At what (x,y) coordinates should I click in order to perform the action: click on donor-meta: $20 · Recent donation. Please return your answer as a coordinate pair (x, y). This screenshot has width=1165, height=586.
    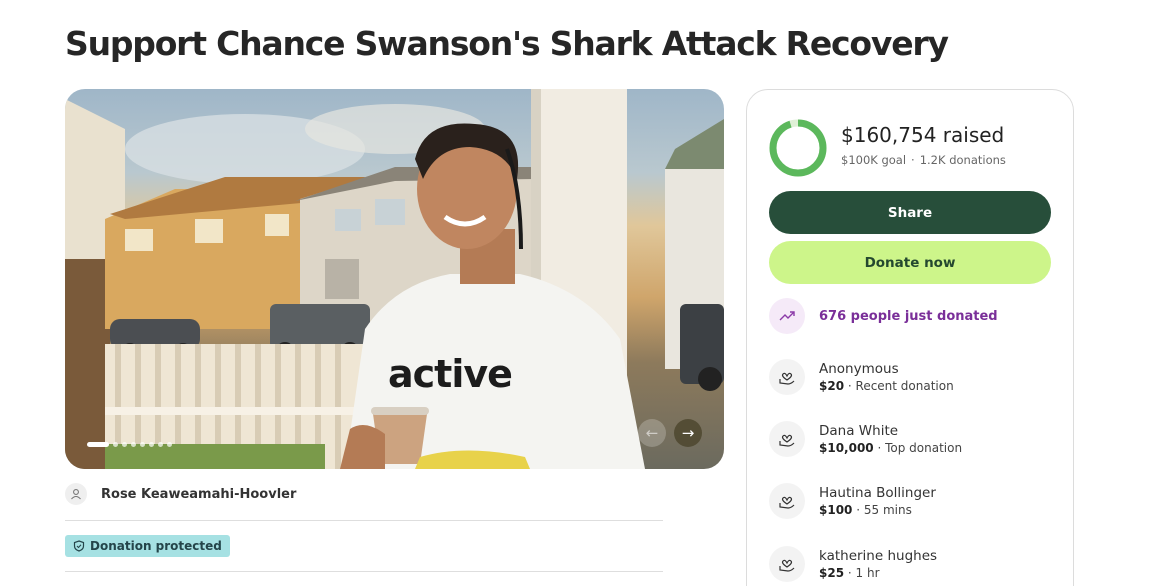
    Looking at the image, I should click on (886, 385).